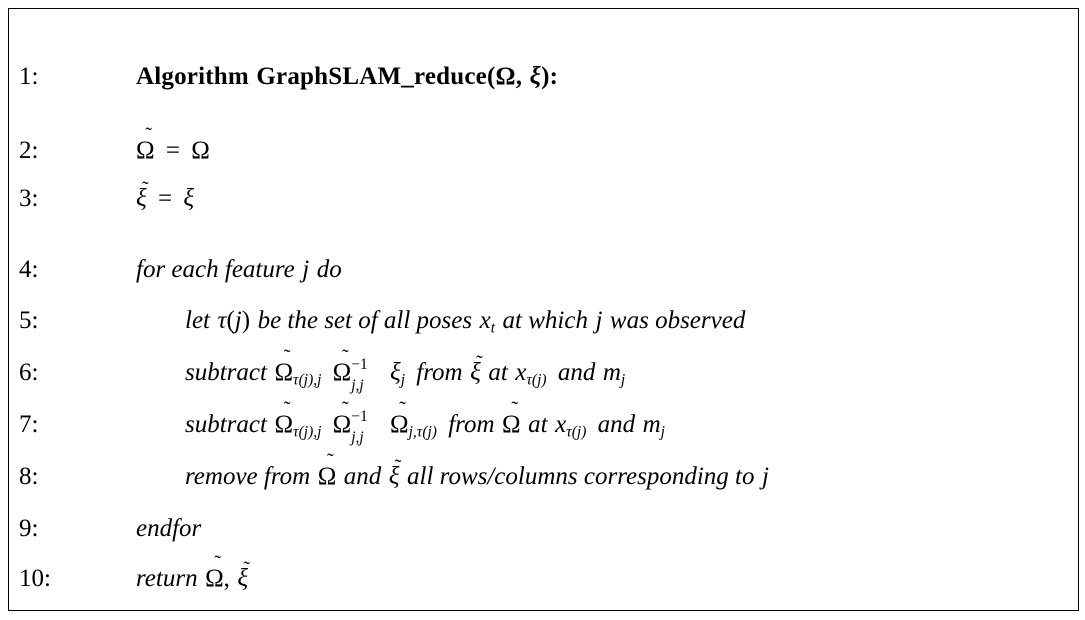 Image resolution: width=1085 pixels, height=620 pixels. What do you see at coordinates (29, 320) in the screenshot?
I see `line-number-5: 5:` at bounding box center [29, 320].